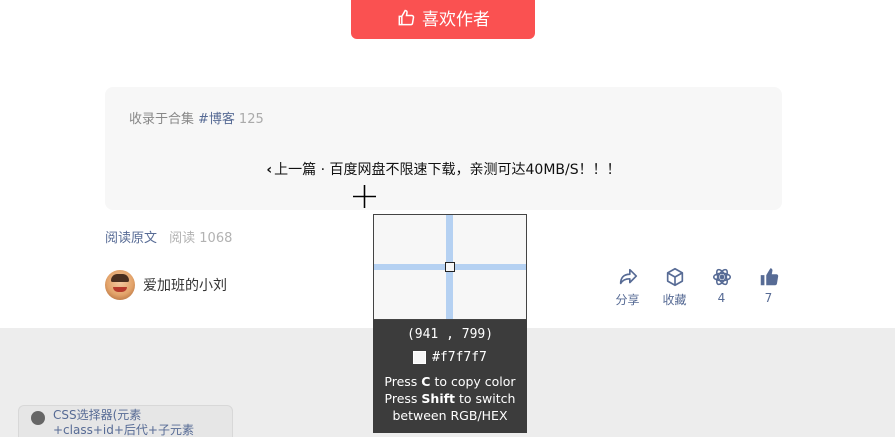 This screenshot has height=437, width=895. I want to click on read-count: 阅读 1068, so click(201, 238).